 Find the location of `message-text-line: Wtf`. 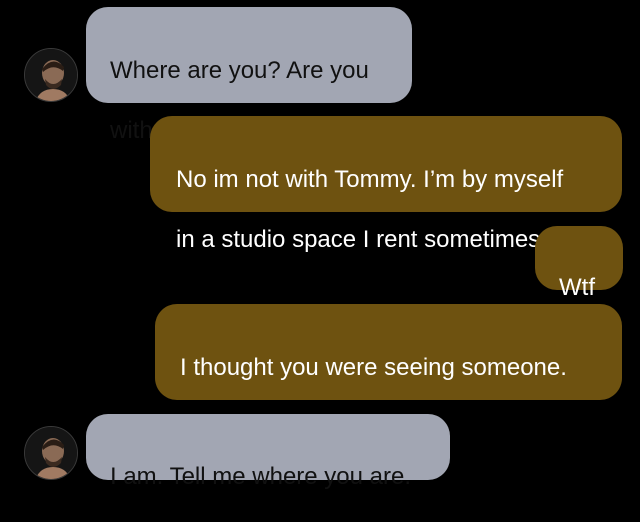

message-text-line: Wtf is located at coordinates (577, 287).